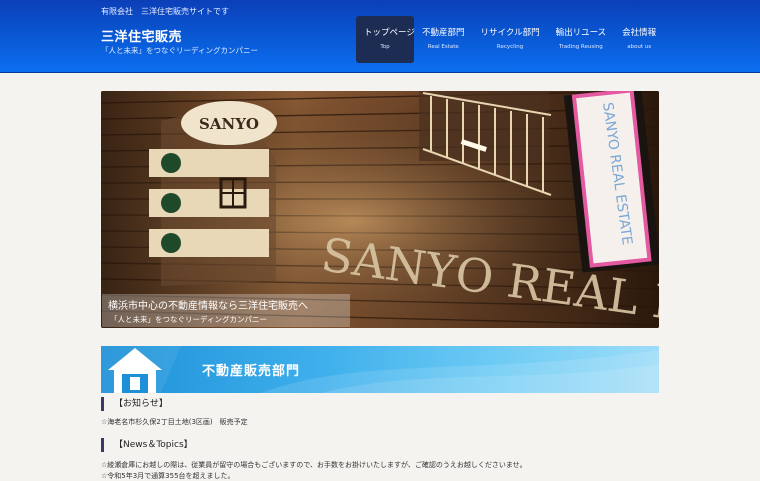 Image resolution: width=760 pixels, height=481 pixels. What do you see at coordinates (208, 306) in the screenshot?
I see `hero-caption-title: 横浜市中心の不動産情報なら三洋住宅販売へ` at bounding box center [208, 306].